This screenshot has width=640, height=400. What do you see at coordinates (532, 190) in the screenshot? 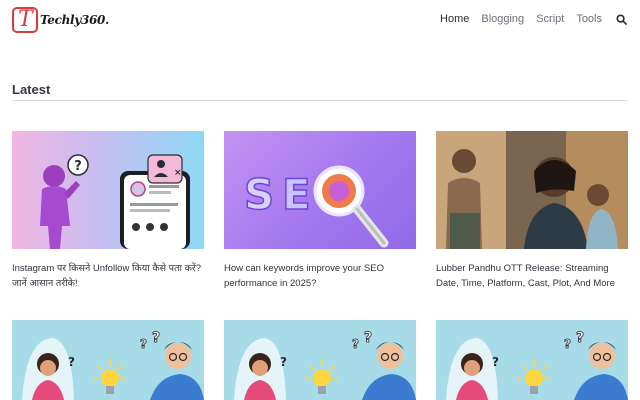
I see `post-thumbnail` at bounding box center [532, 190].